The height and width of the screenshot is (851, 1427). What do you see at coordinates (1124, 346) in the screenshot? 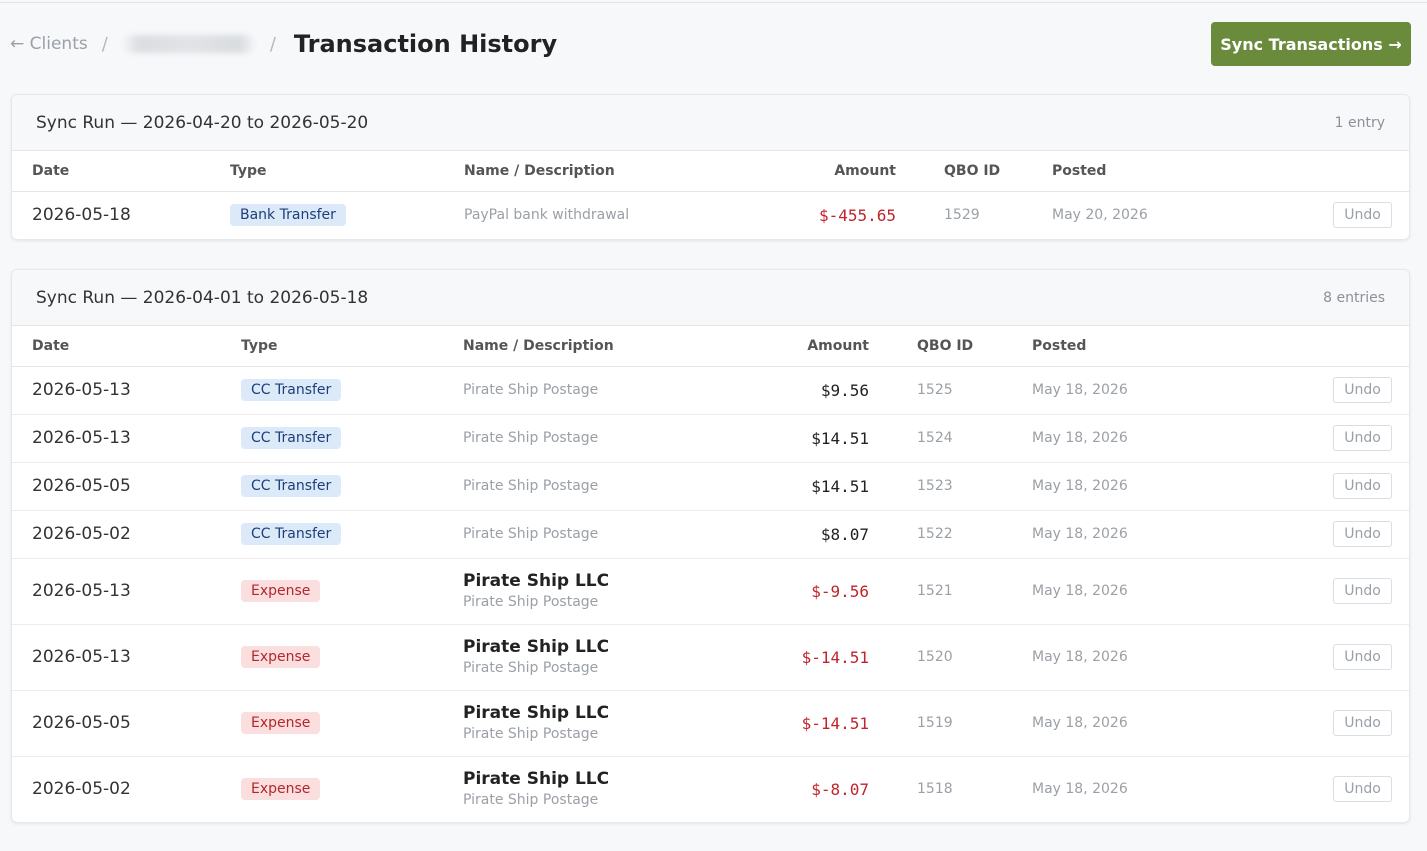
I see `column-header-posted: Posted` at bounding box center [1124, 346].